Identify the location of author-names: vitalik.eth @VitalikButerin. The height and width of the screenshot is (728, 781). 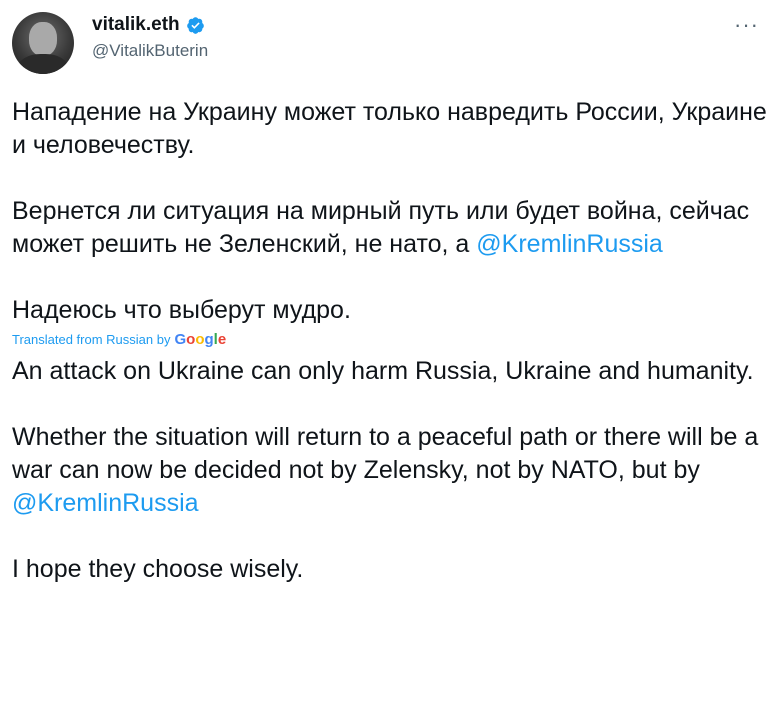
(150, 37).